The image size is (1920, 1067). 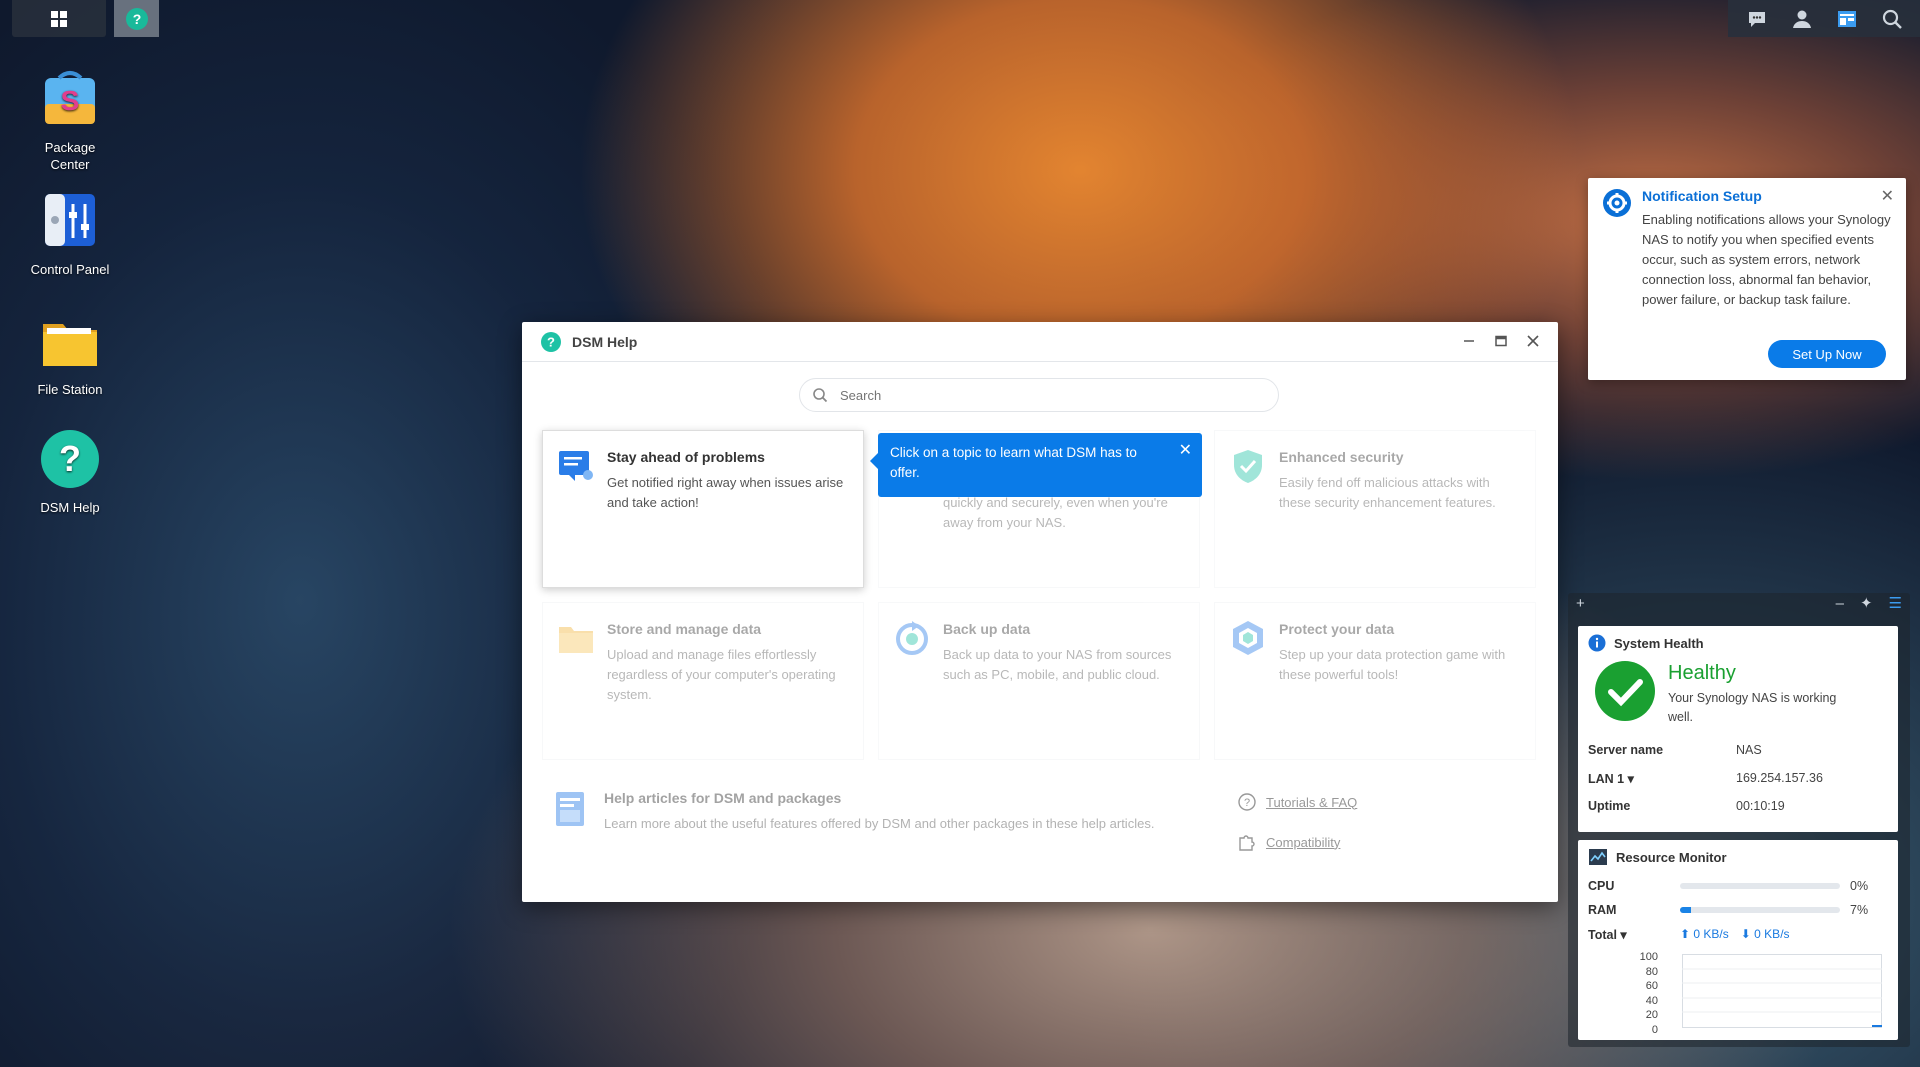 What do you see at coordinates (1866, 603) in the screenshot?
I see `pin-icon: ✦` at bounding box center [1866, 603].